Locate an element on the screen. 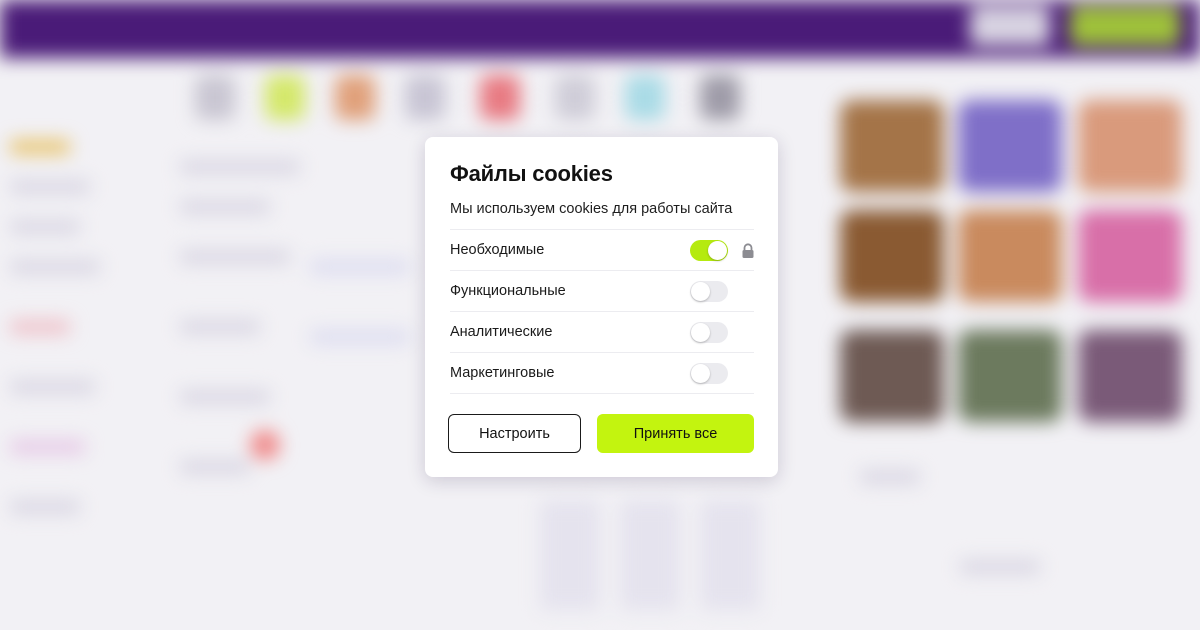  accept-all-button: Принять все is located at coordinates (675, 433).